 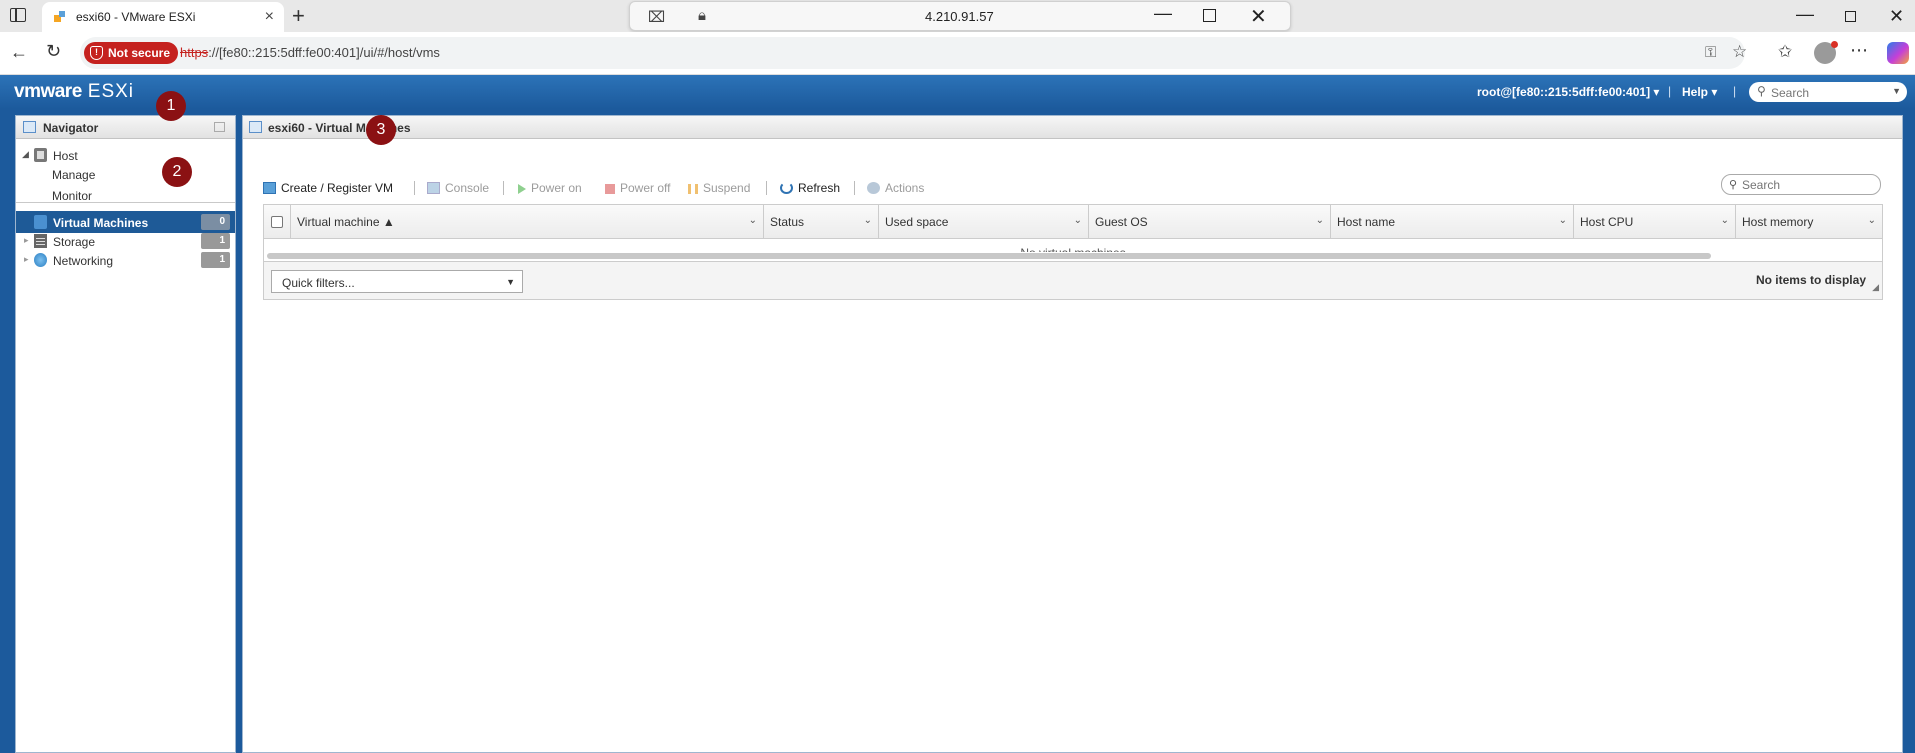 I want to click on unpin-icon: ⌧, so click(x=656, y=17).